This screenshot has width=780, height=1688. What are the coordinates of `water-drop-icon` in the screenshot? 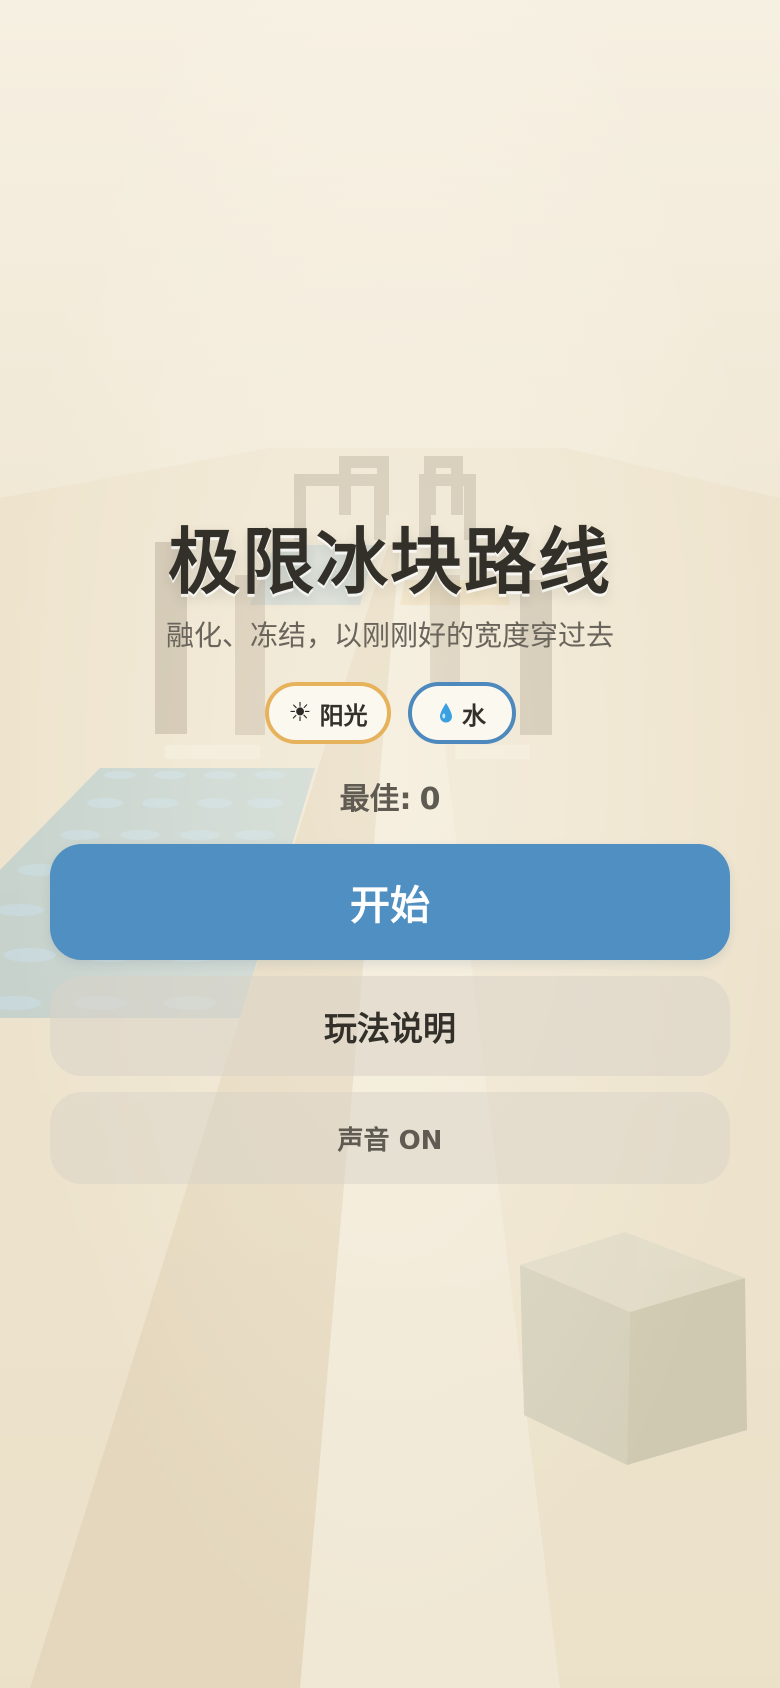 It's located at (446, 713).